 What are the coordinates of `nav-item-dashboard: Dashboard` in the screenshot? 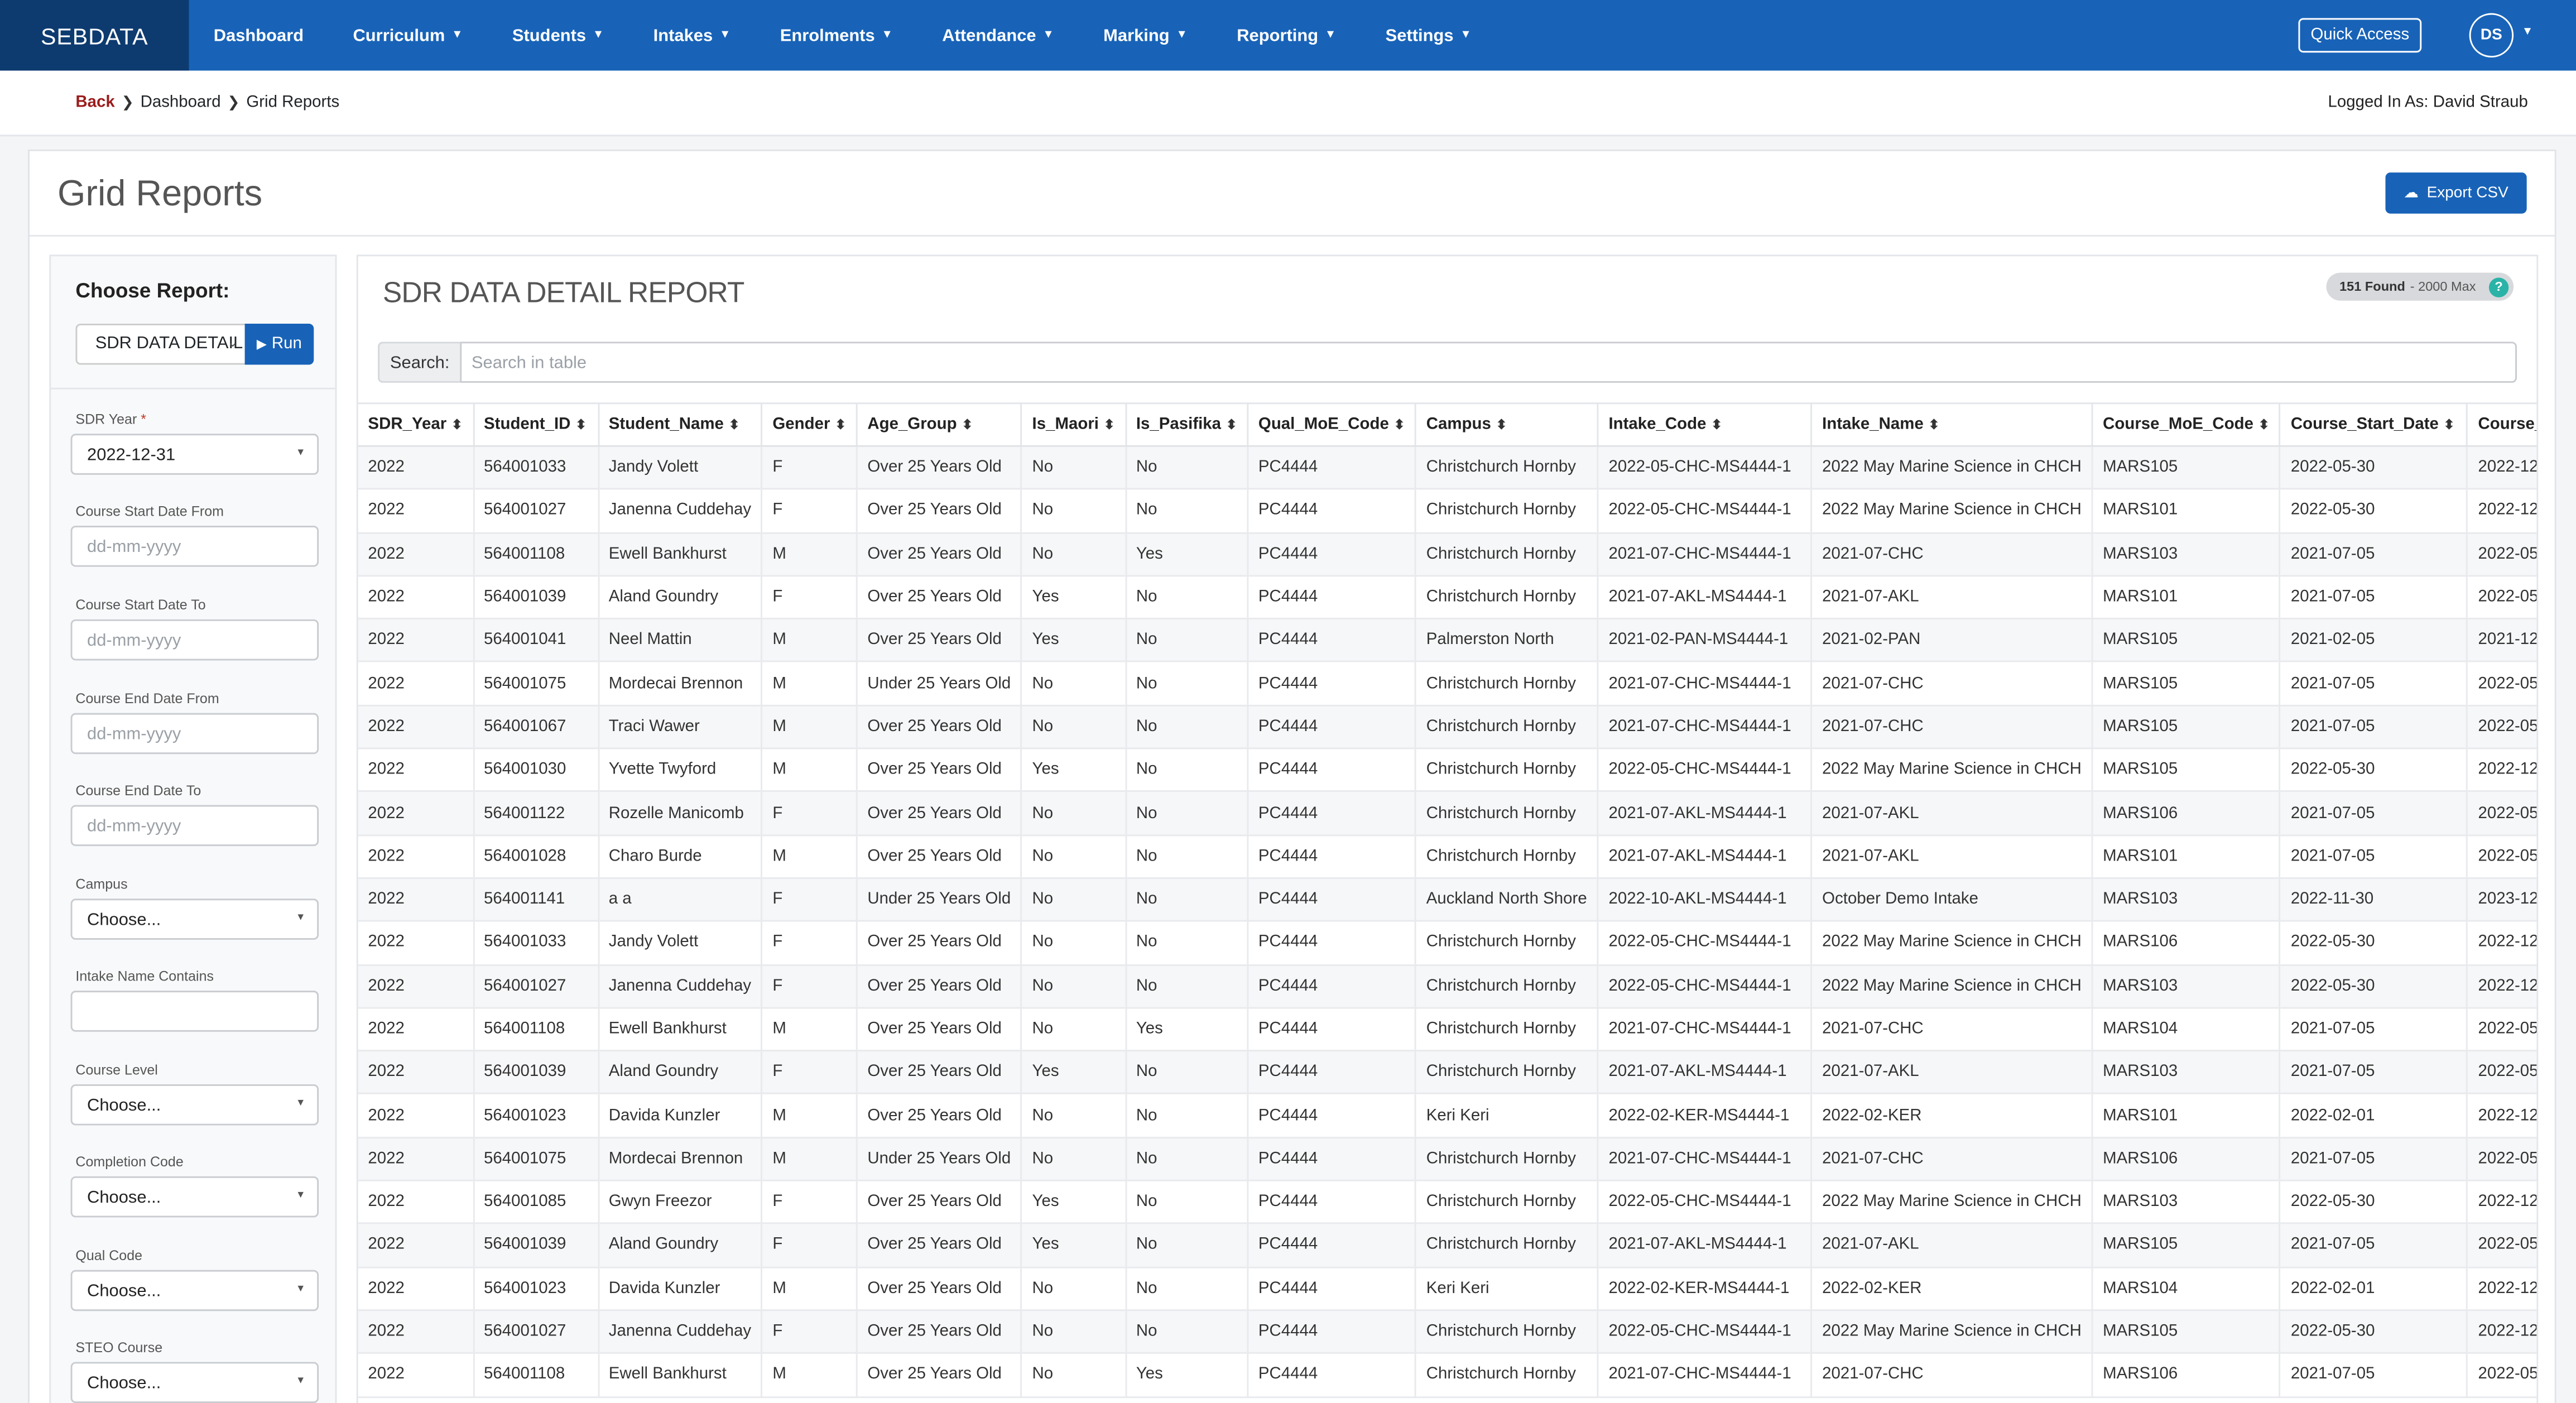 It's located at (259, 35).